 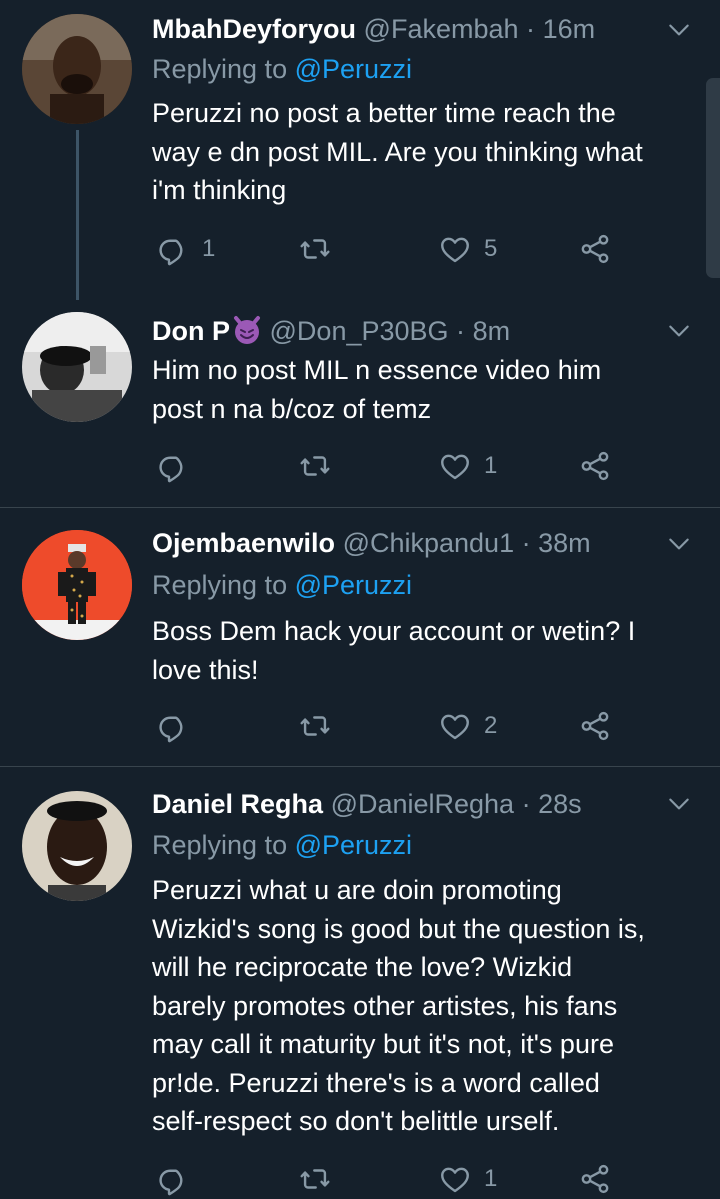 I want to click on text-line: will he reciprocate the love? Wizkid, so click(x=362, y=967).